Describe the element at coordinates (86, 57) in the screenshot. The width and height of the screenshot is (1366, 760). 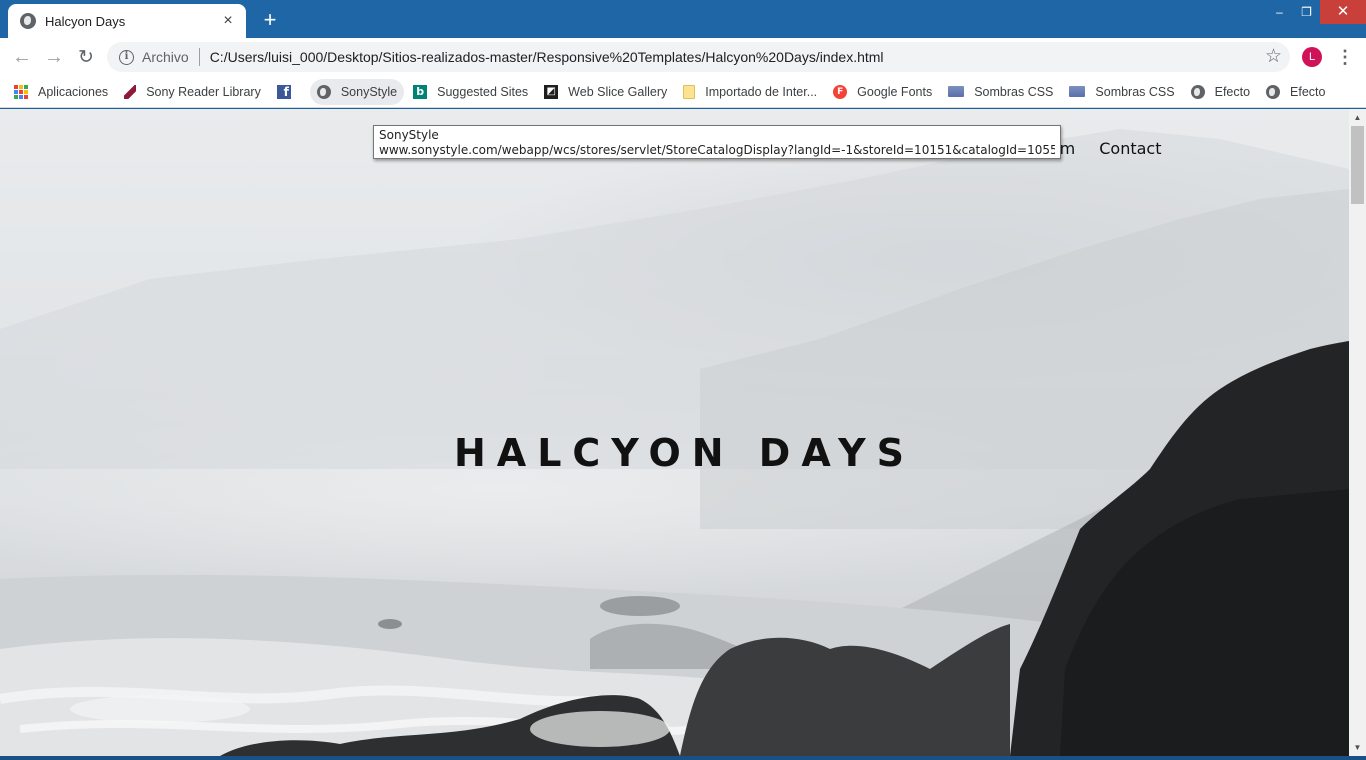
I see `reload-button: ↻` at that location.